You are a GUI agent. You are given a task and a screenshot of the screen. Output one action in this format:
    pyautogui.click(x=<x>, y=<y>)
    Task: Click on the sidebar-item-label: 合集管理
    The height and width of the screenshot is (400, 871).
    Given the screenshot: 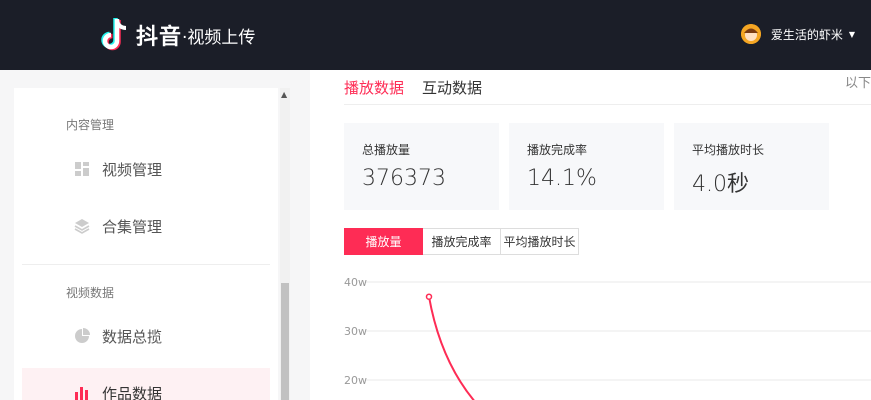 What is the action you would take?
    pyautogui.click(x=132, y=226)
    